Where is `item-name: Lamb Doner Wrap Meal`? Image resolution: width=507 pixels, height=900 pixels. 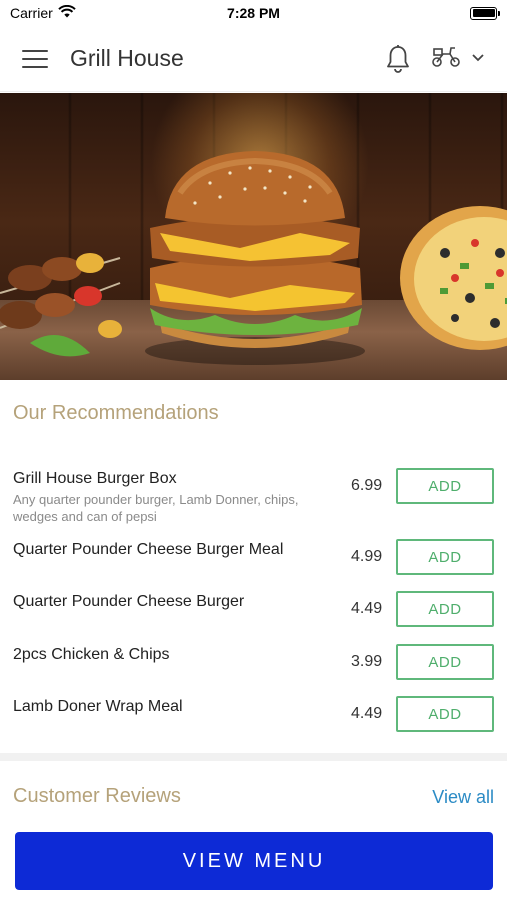 item-name: Lamb Doner Wrap Meal is located at coordinates (98, 706).